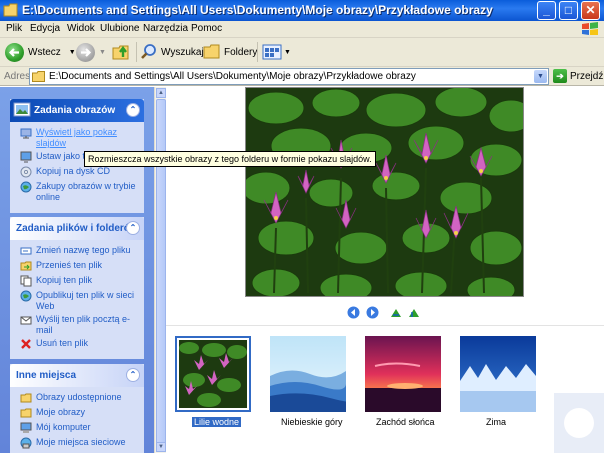  What do you see at coordinates (312, 422) in the screenshot?
I see `thumbnail-label: Niebieskie góry` at bounding box center [312, 422].